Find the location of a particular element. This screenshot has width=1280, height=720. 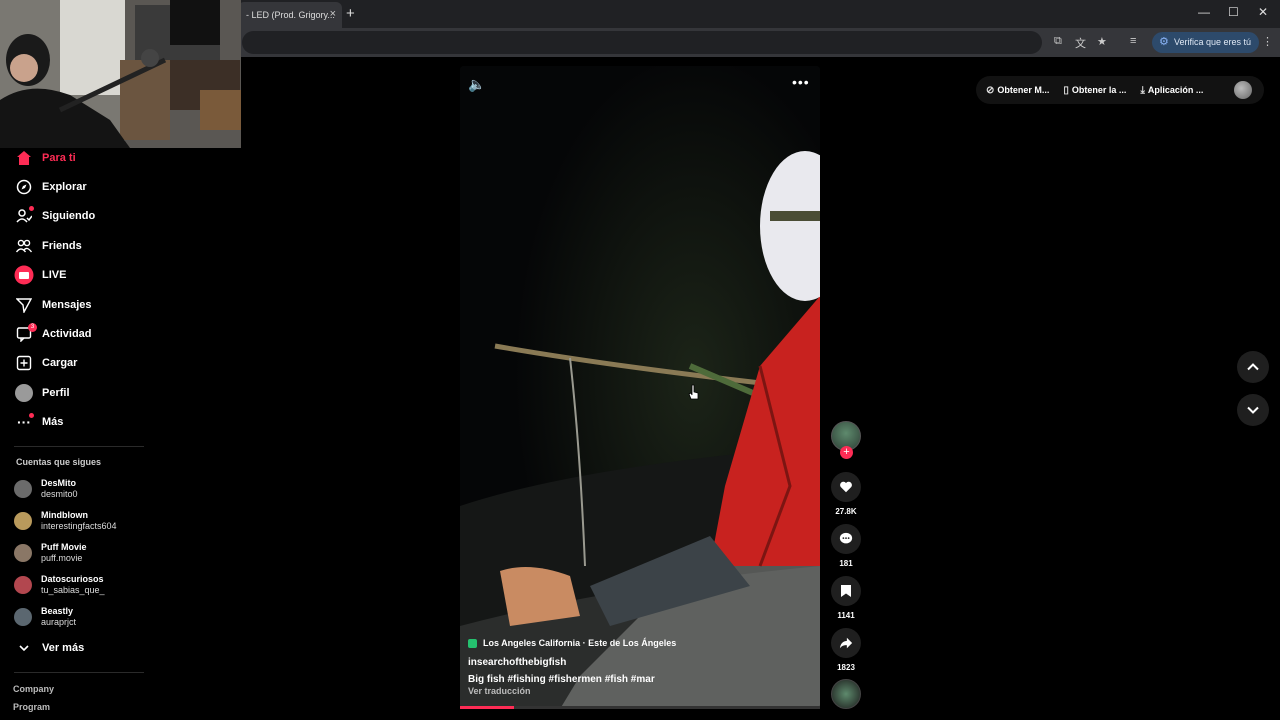

sidebar-item-live: LIVE is located at coordinates (40, 275).